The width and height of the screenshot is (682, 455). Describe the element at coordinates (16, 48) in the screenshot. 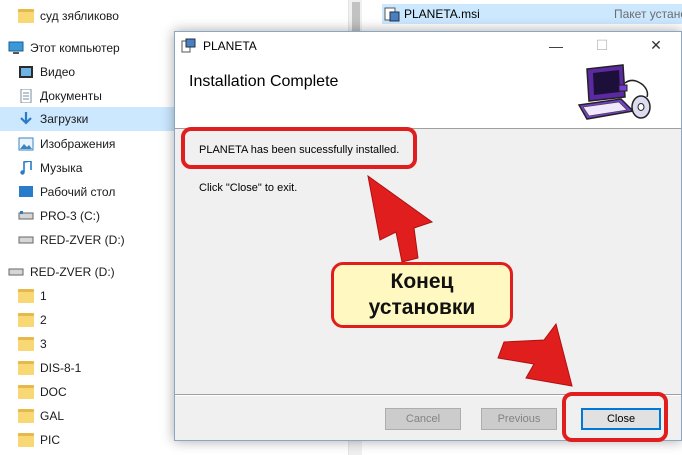

I see `computer-icon` at that location.